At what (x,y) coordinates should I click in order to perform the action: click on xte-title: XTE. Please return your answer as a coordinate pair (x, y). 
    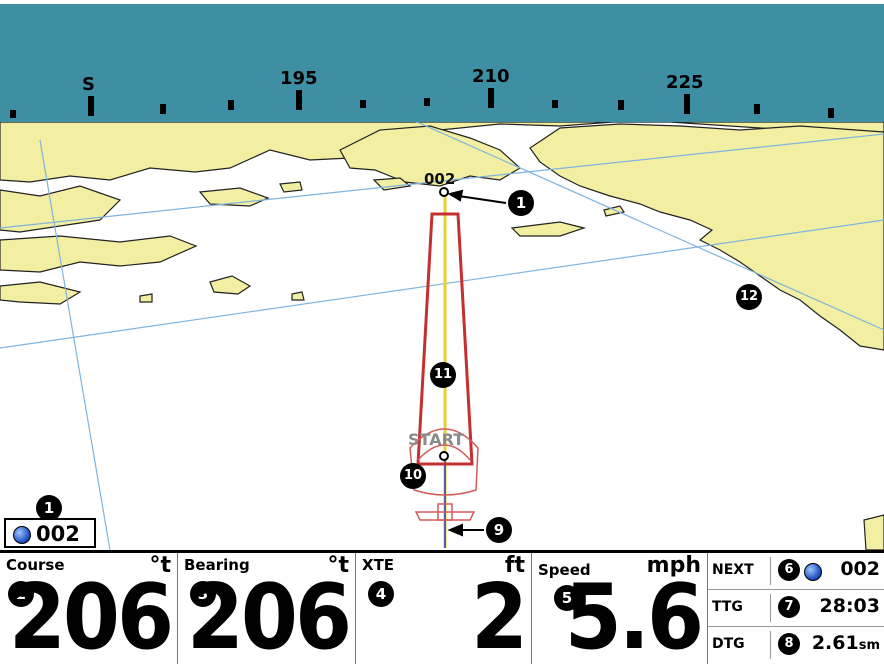
    Looking at the image, I should click on (378, 565).